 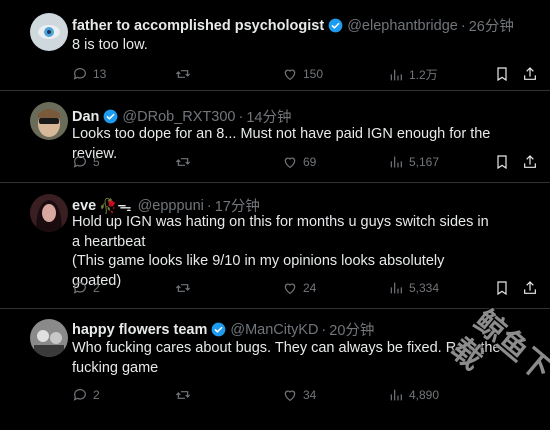 I want to click on timestamp: 20分钟, so click(x=351, y=329).